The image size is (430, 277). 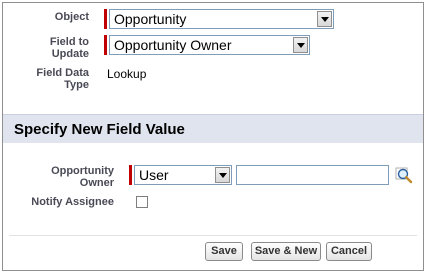 What do you see at coordinates (71, 17) in the screenshot?
I see `object-label: Object` at bounding box center [71, 17].